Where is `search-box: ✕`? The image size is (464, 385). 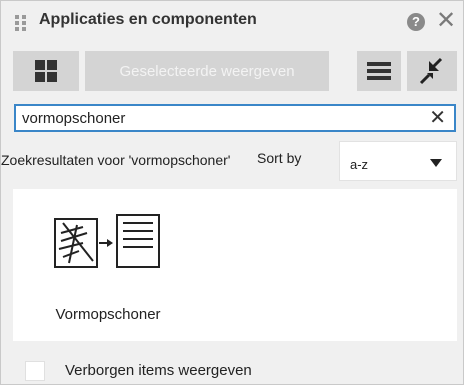
search-box: ✕ is located at coordinates (235, 118).